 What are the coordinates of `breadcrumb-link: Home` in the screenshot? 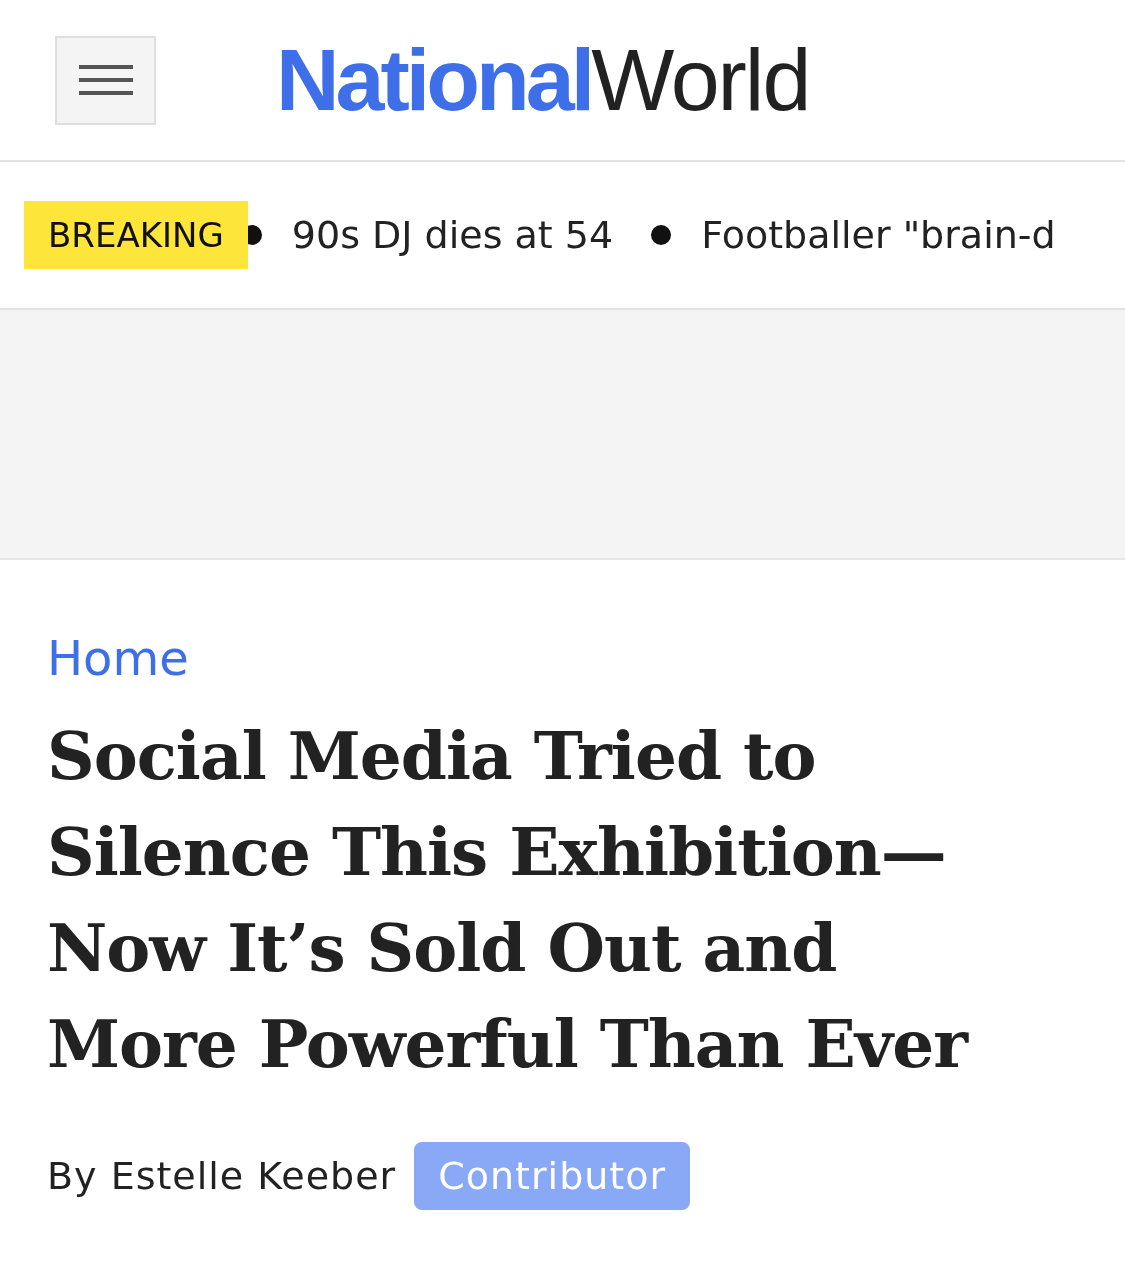 It's located at (118, 658).